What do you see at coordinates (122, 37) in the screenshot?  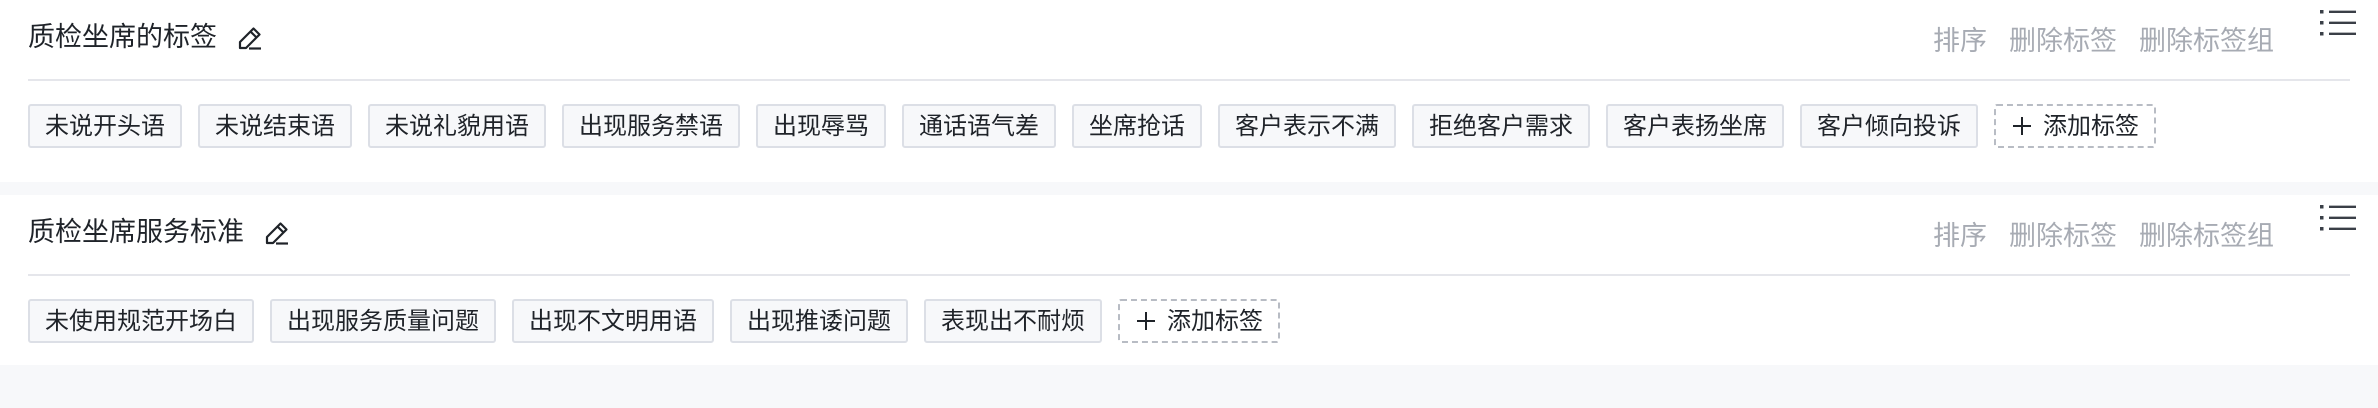 I see `group-title: 质检坐席的标签` at bounding box center [122, 37].